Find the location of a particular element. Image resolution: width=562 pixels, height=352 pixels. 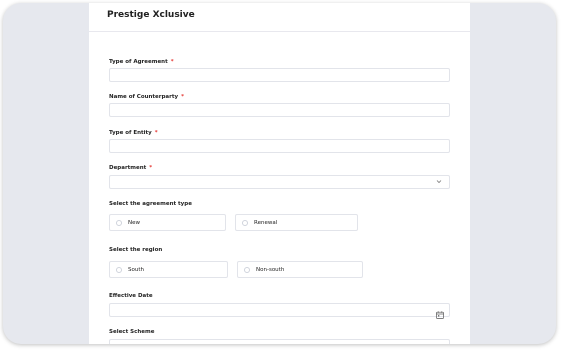

name-of-counterparty-label: Name of Counterparty * is located at coordinates (146, 97).